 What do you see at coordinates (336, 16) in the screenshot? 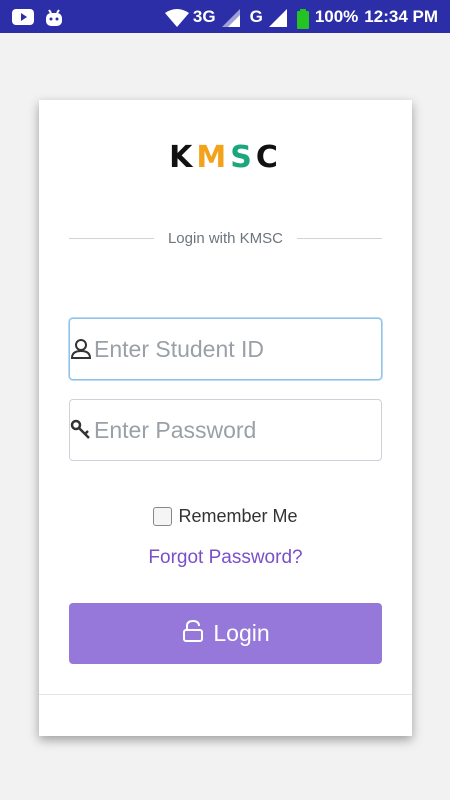
I see `battery-percent: 100%` at bounding box center [336, 16].